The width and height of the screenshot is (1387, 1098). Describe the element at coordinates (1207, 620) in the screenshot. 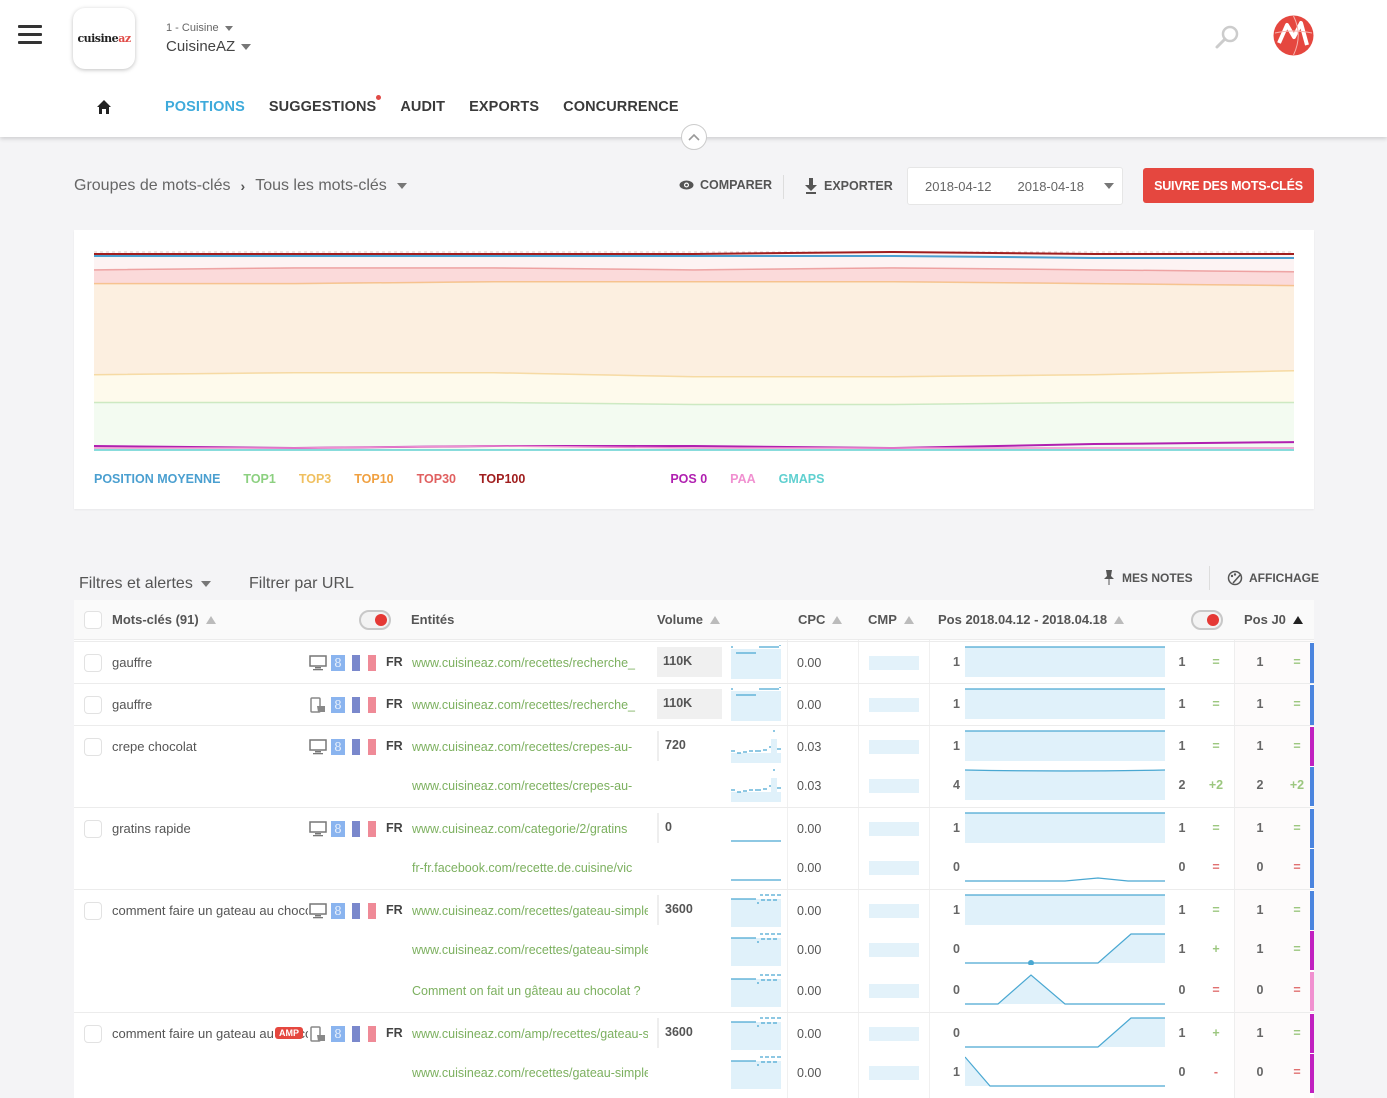

I see `positions-toggle` at that location.